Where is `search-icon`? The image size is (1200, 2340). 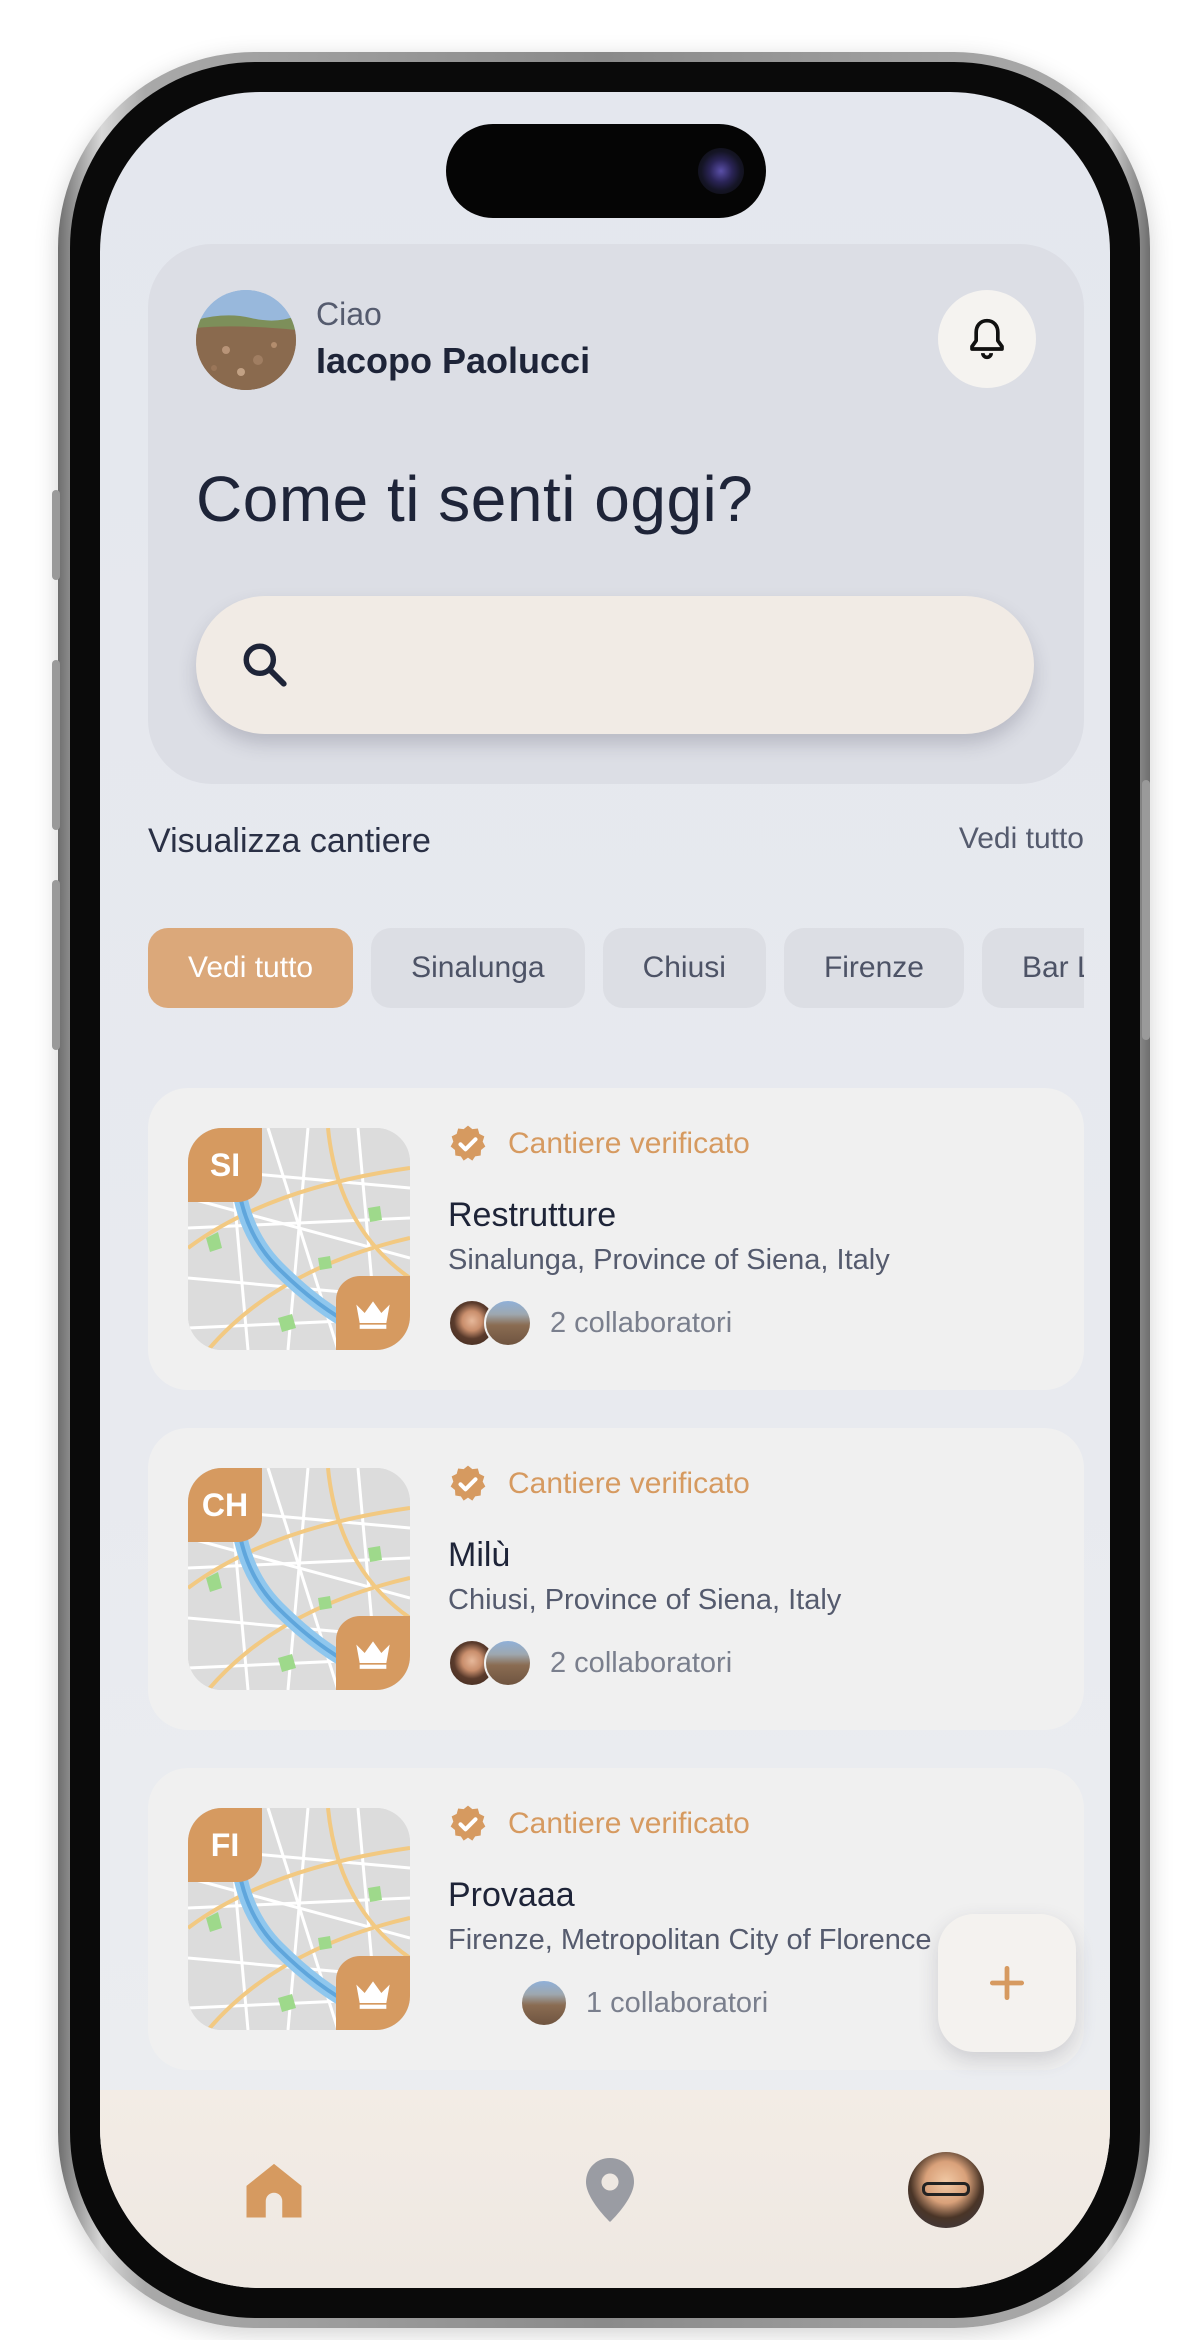 search-icon is located at coordinates (265, 665).